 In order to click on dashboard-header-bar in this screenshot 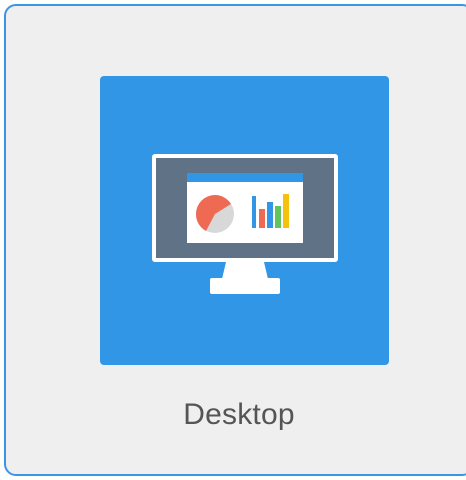, I will do `click(245, 177)`.